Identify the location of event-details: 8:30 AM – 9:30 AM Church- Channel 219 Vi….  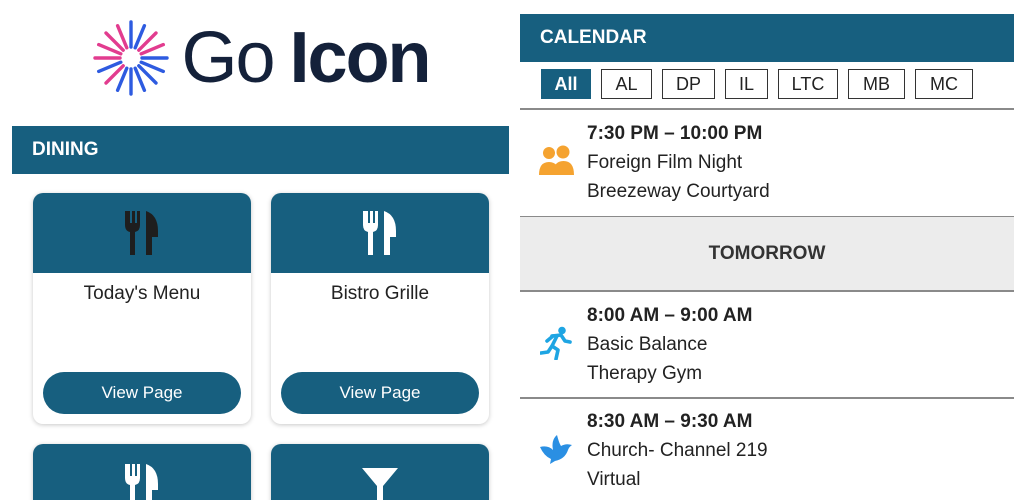
(677, 450).